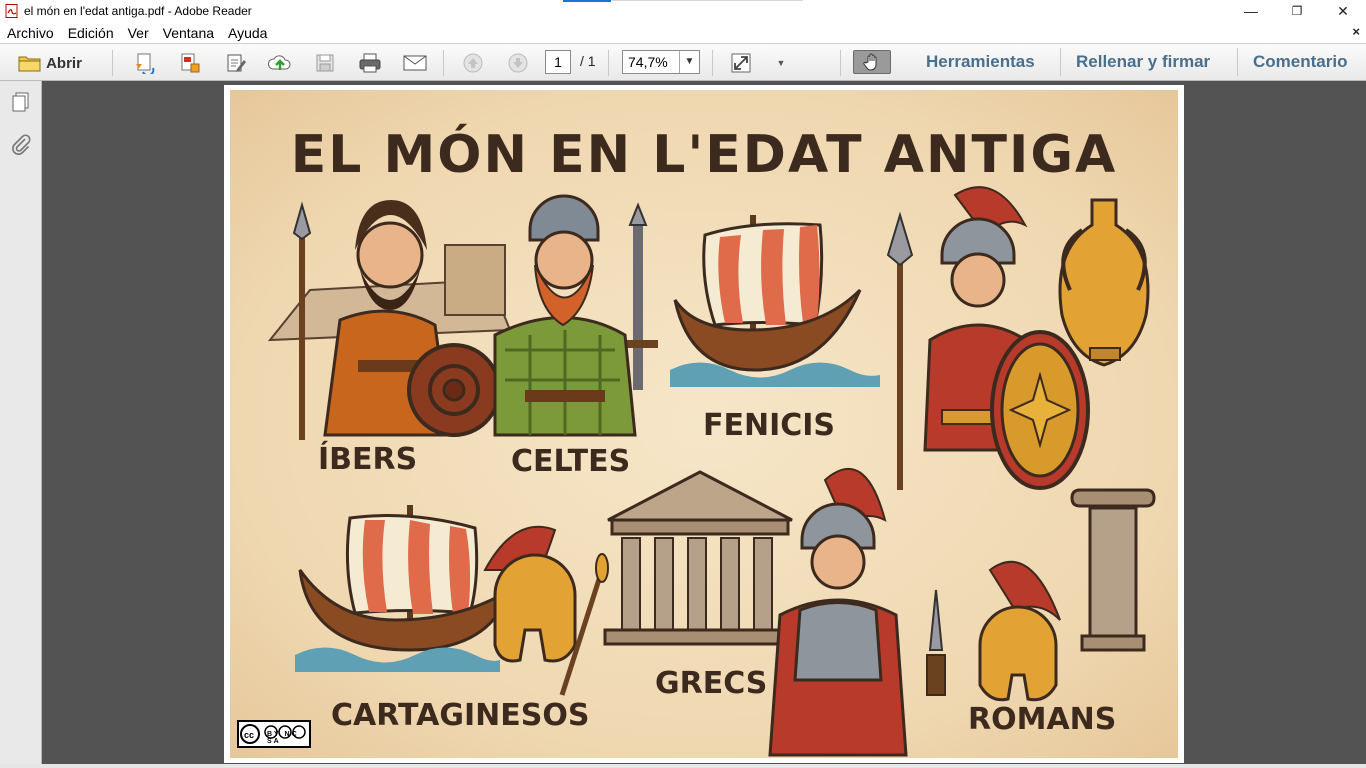 Image resolution: width=1366 pixels, height=768 pixels. What do you see at coordinates (575, 315) in the screenshot?
I see `celt-warrior-illustration` at bounding box center [575, 315].